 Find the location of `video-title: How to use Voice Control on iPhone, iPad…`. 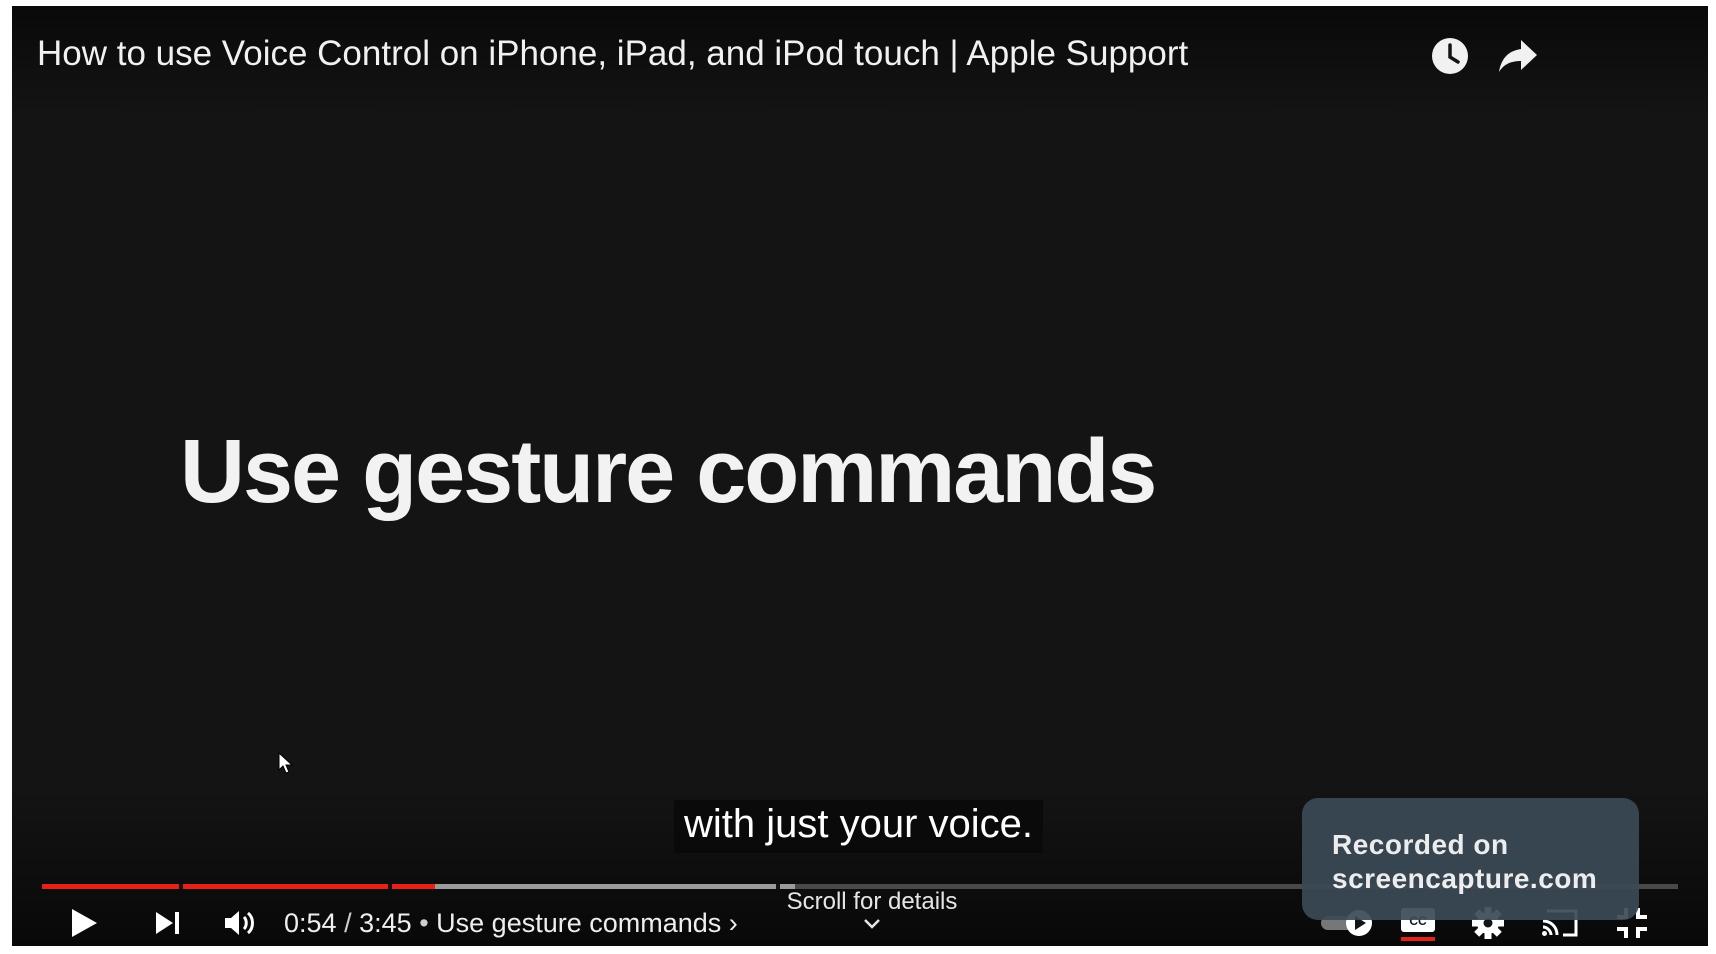

video-title: How to use Voice Control on iPhone, iPad… is located at coordinates (612, 54).